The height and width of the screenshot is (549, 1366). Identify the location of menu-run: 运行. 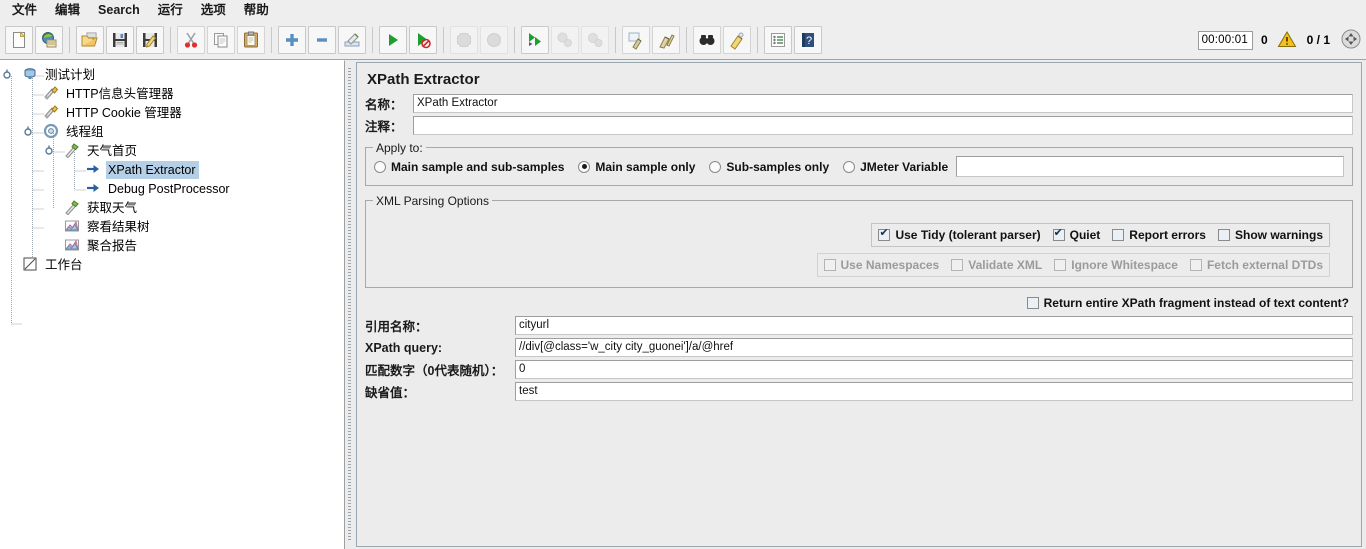
(170, 10).